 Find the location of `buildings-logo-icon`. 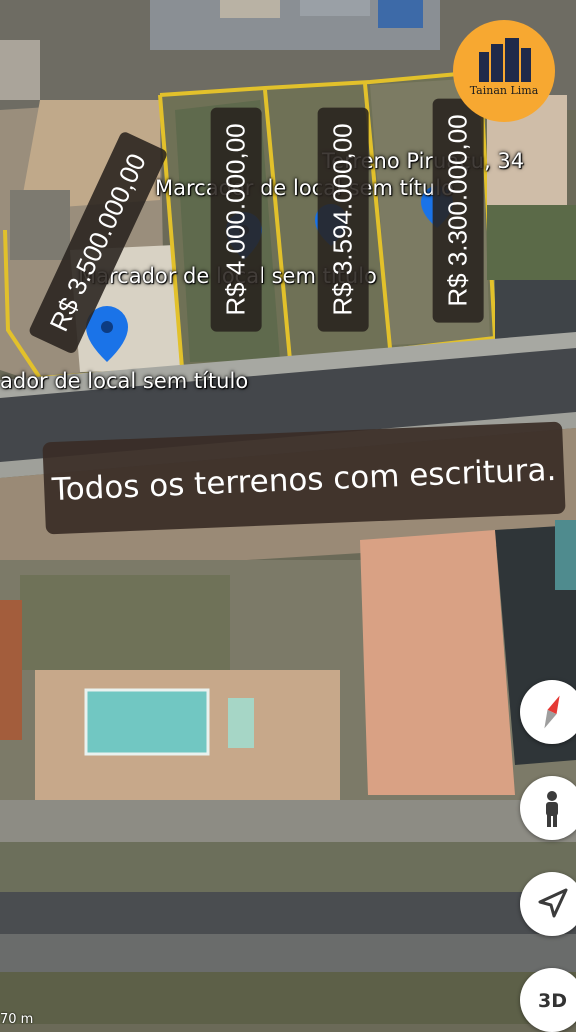

buildings-logo-icon is located at coordinates (505, 60).